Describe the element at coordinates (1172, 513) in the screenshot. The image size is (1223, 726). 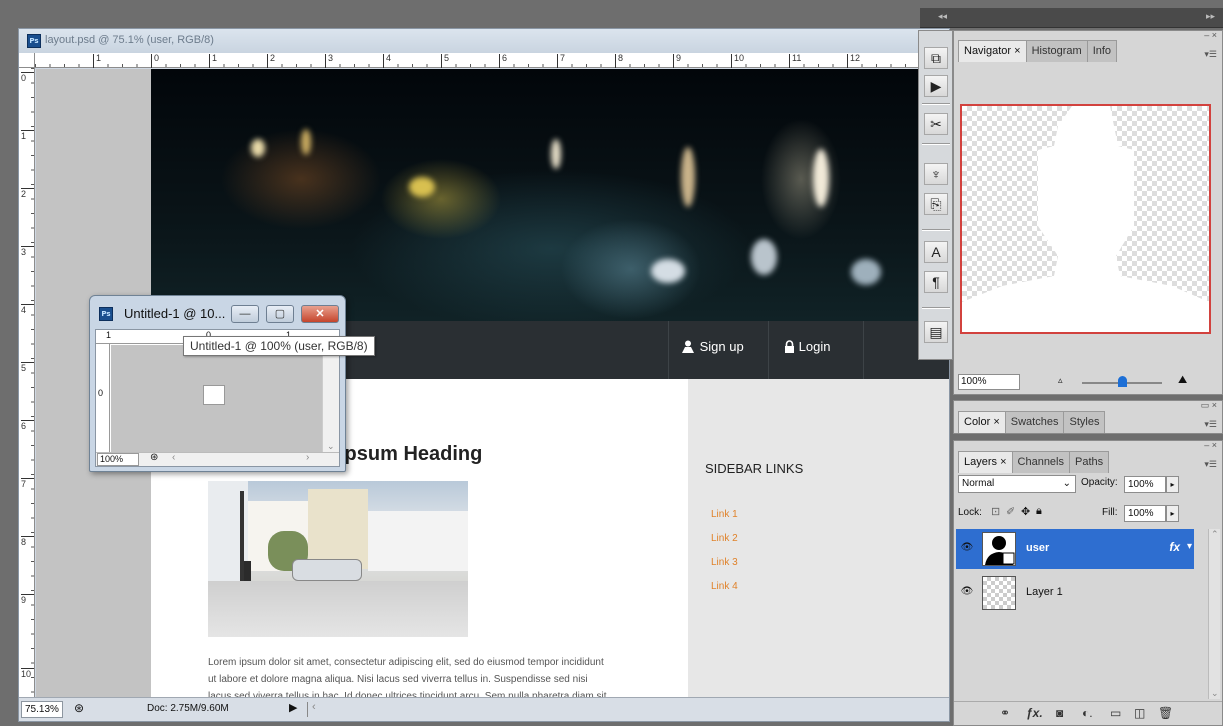
I see `fill-slider-button: ▸` at that location.